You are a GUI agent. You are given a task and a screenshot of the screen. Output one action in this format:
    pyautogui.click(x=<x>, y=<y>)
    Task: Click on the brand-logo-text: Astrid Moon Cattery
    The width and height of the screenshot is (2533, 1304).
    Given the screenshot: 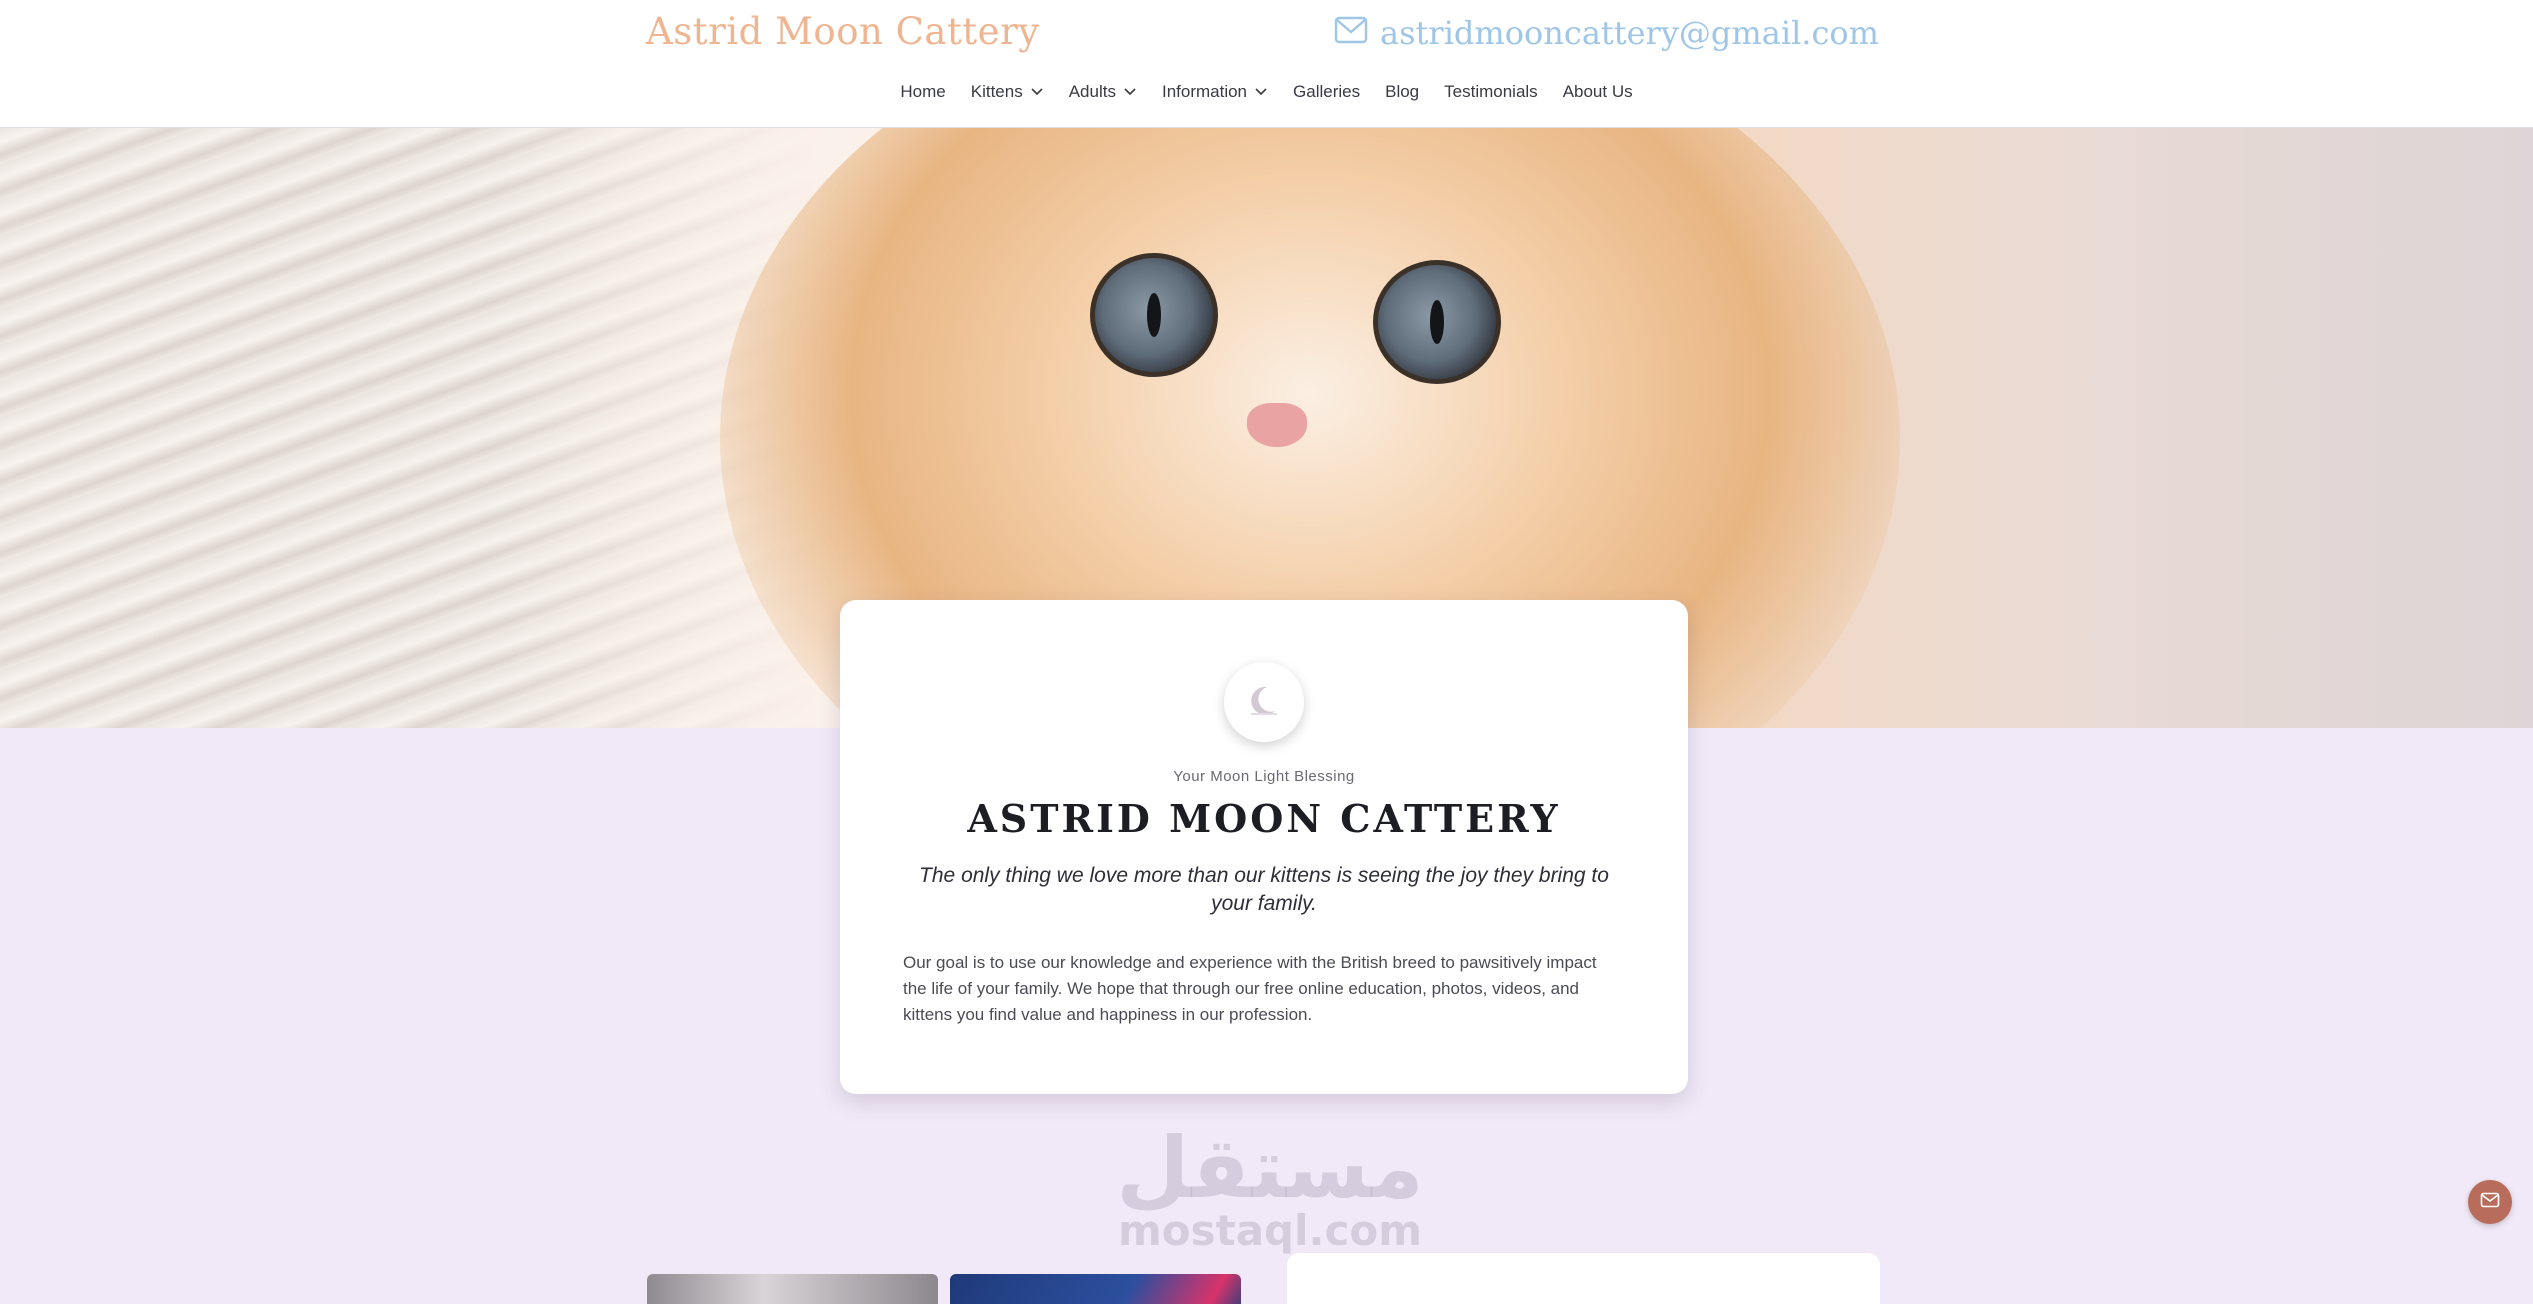 What is the action you would take?
    pyautogui.click(x=843, y=31)
    